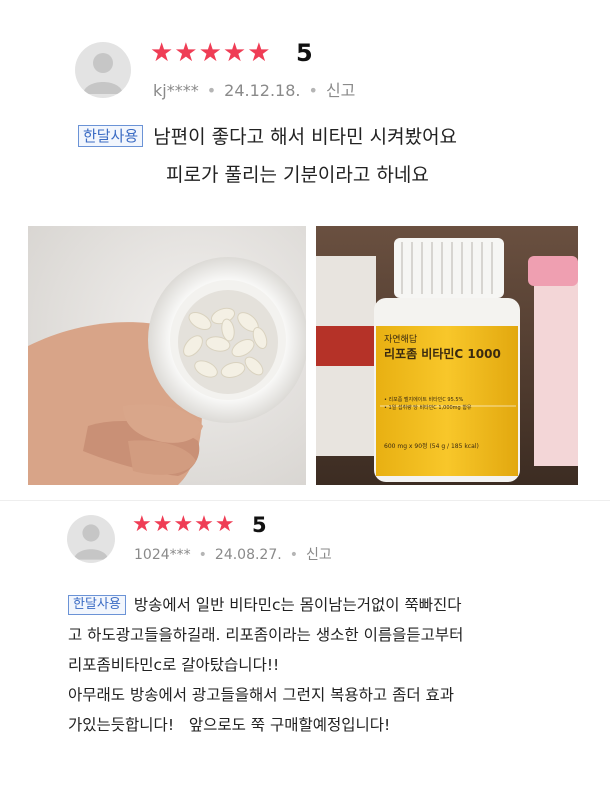 This screenshot has height=796, width=610. What do you see at coordinates (162, 555) in the screenshot?
I see `username: 1024***` at bounding box center [162, 555].